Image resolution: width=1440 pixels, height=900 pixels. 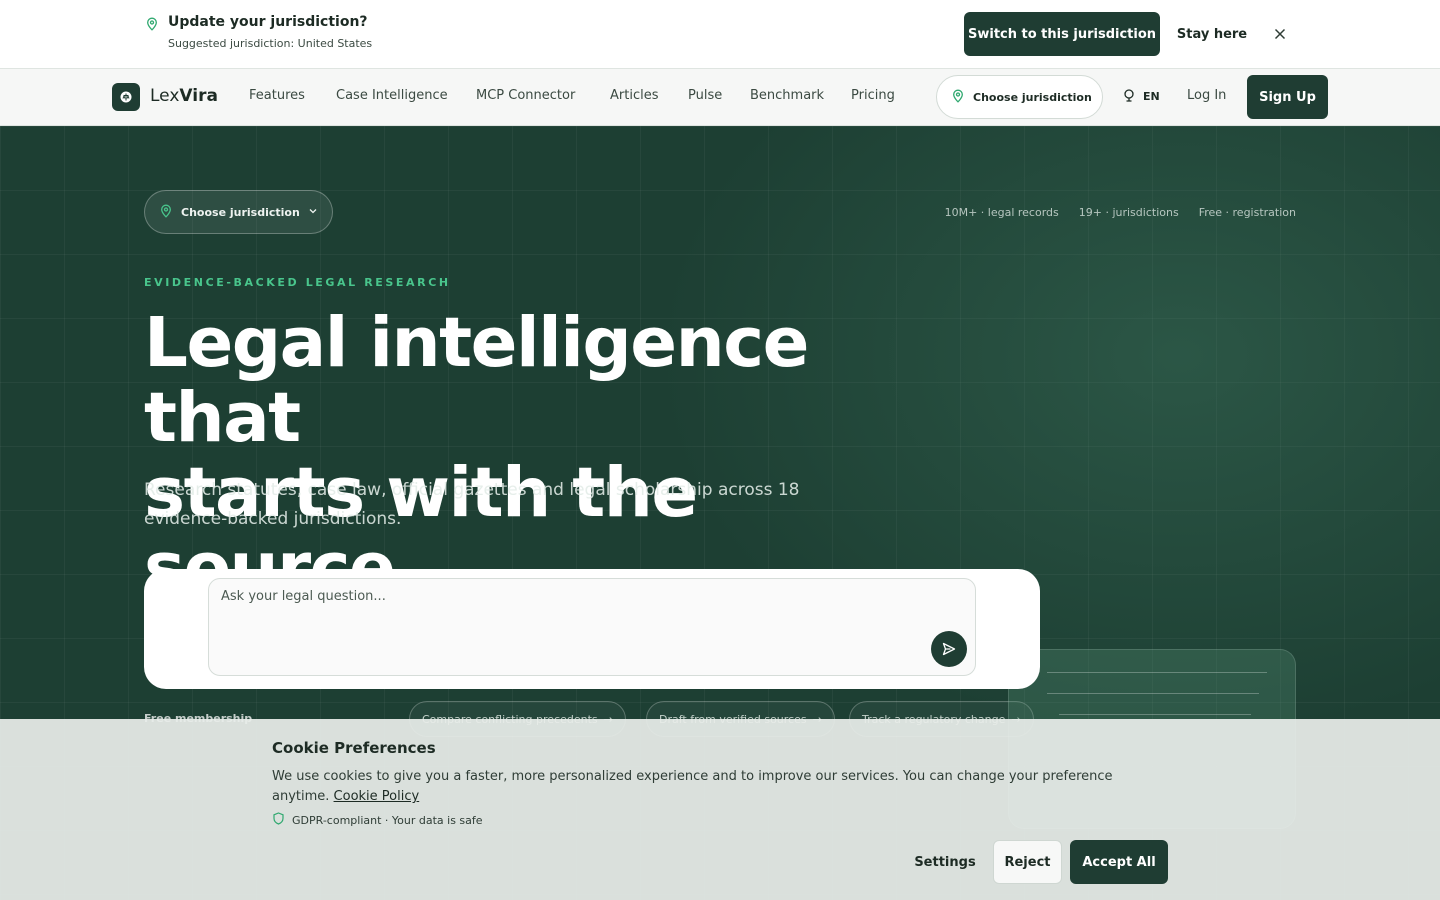 I want to click on nav-link-features: Features, so click(x=277, y=95).